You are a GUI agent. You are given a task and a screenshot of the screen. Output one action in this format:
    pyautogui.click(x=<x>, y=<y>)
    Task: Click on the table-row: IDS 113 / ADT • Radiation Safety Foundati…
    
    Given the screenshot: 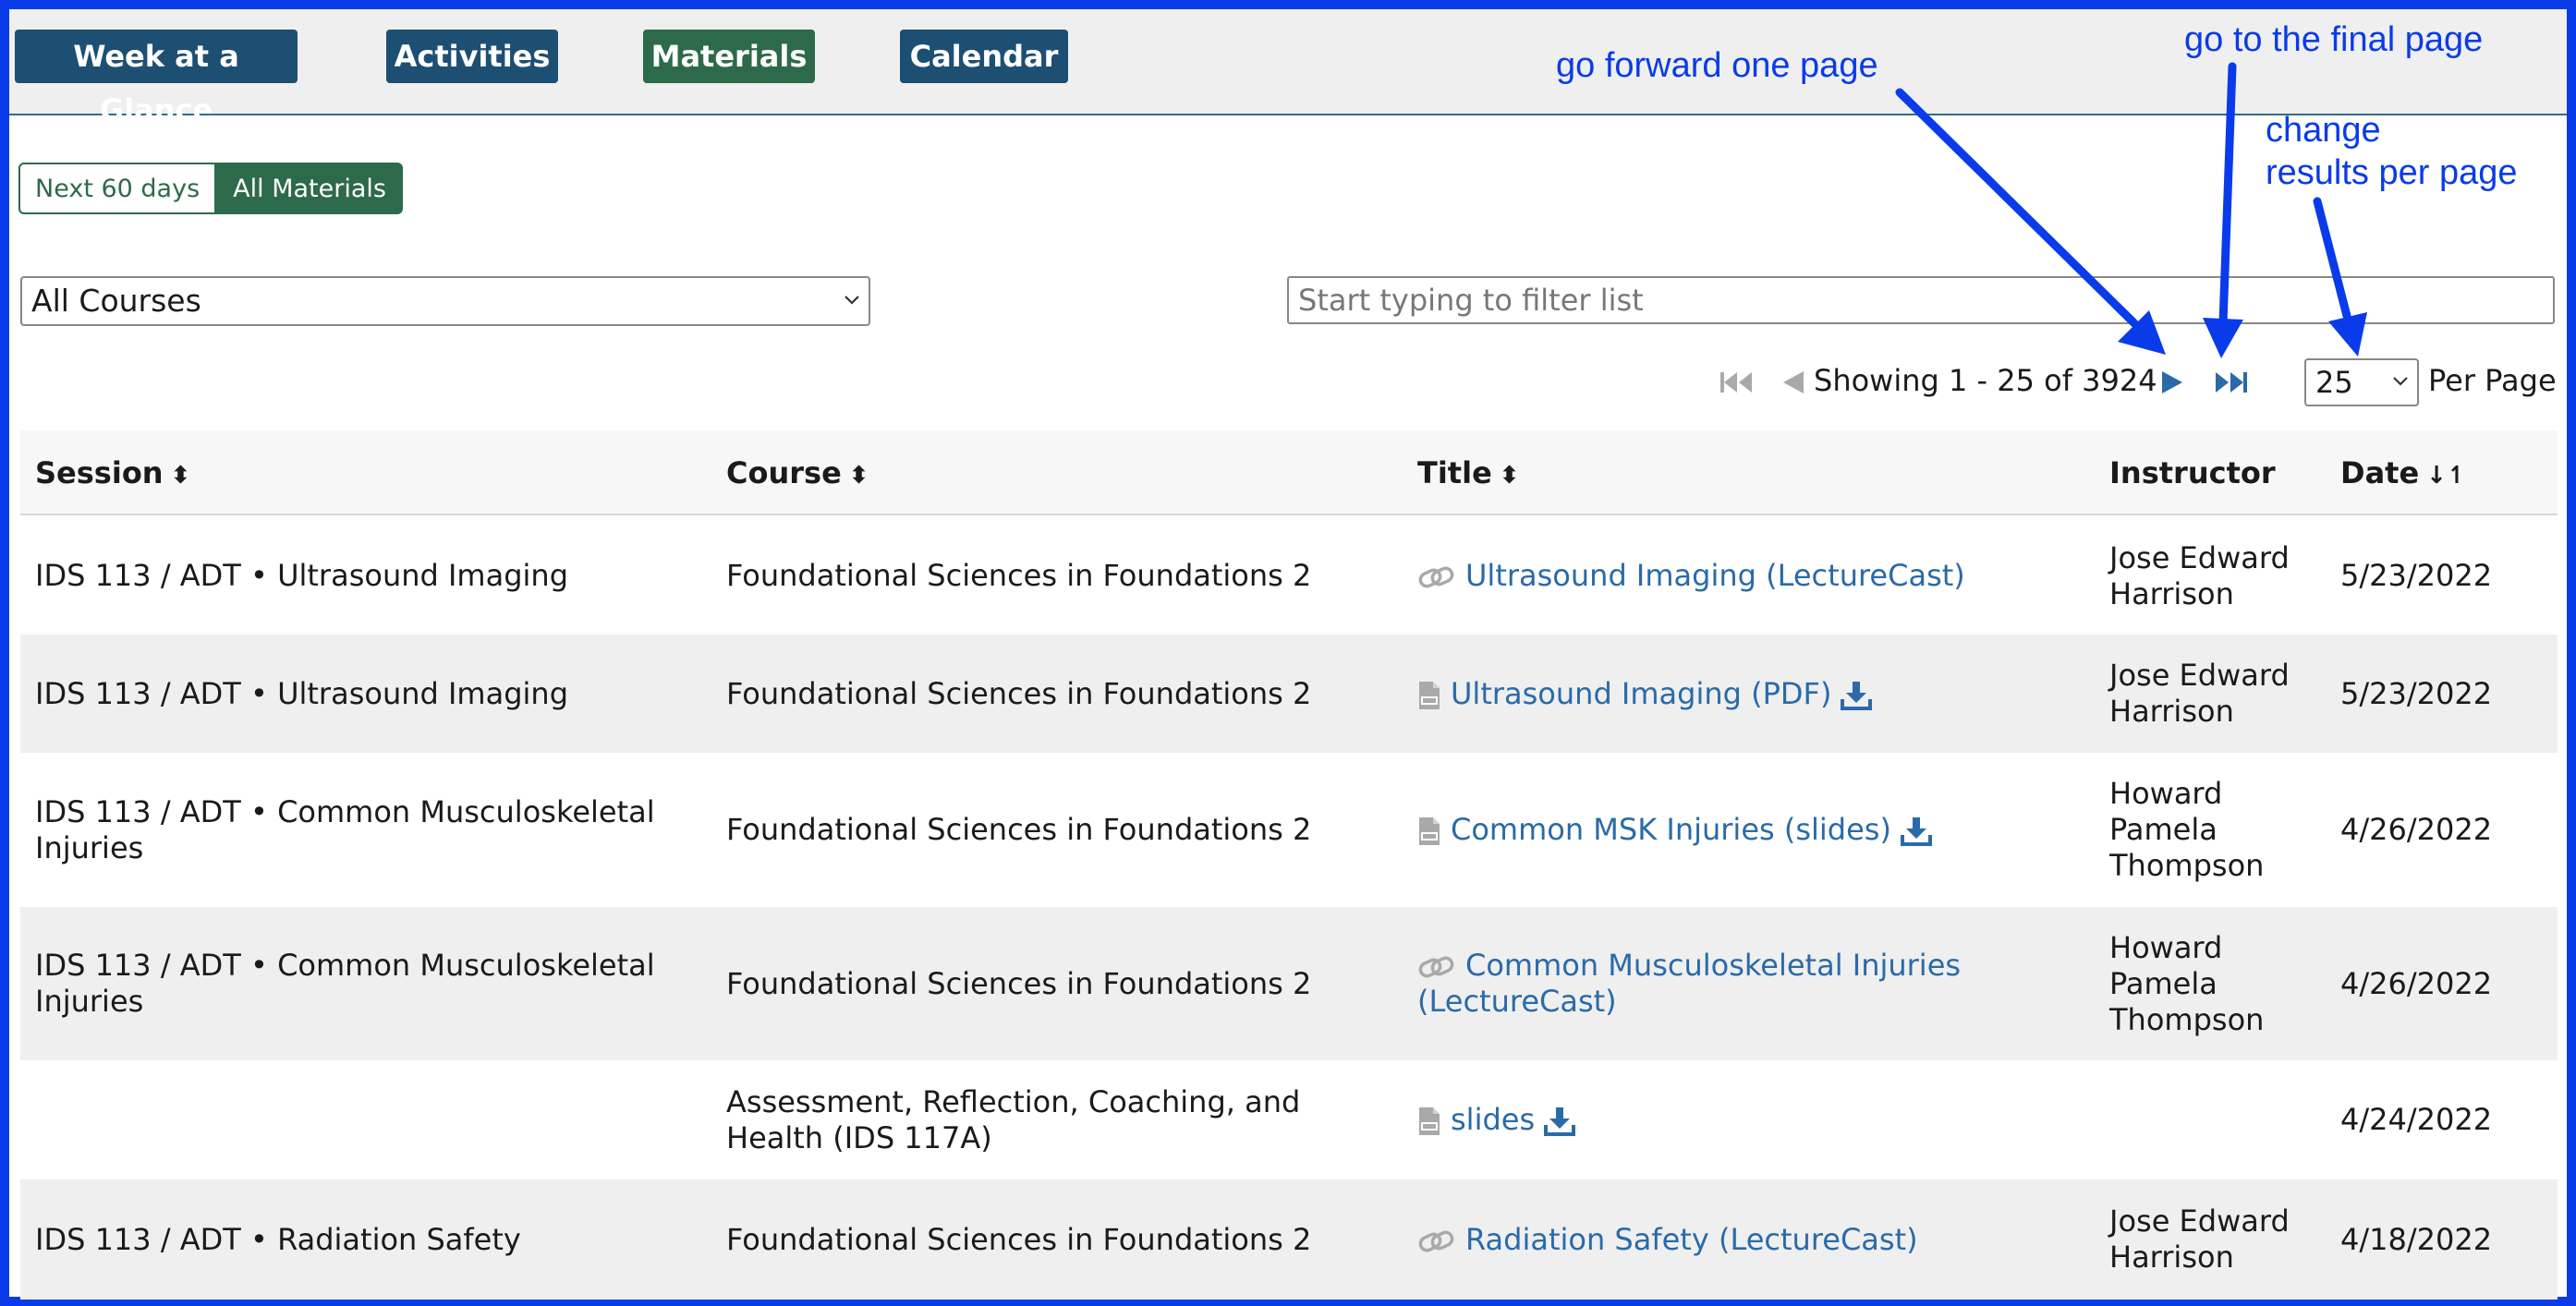 What is the action you would take?
    pyautogui.click(x=1289, y=1239)
    